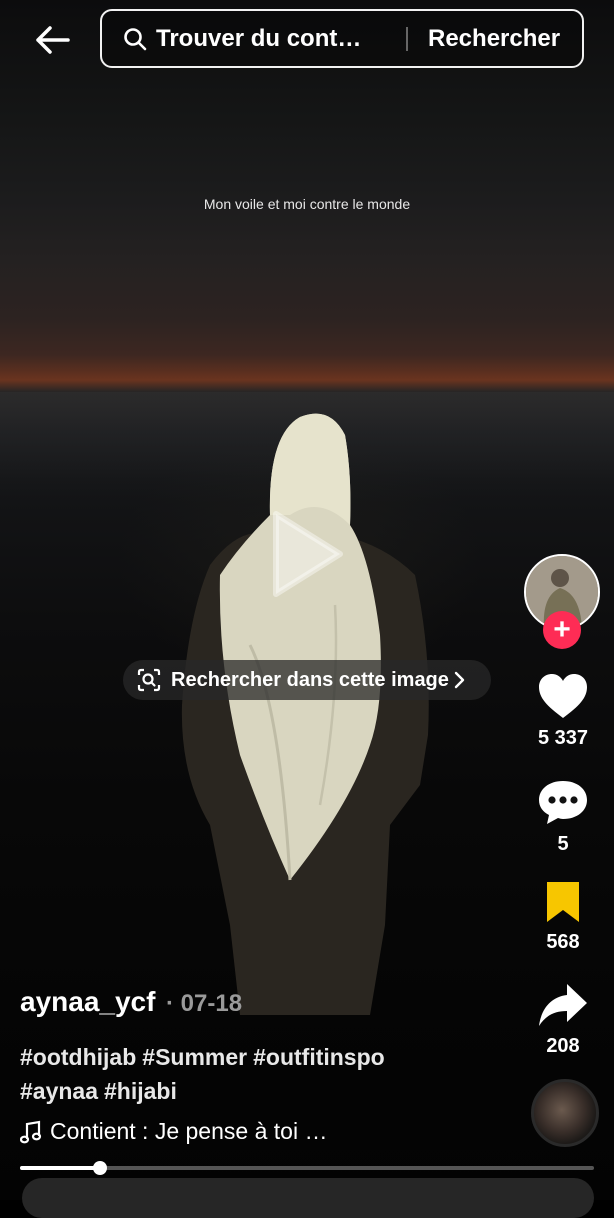 This screenshot has height=1218, width=614. What do you see at coordinates (31, 1131) in the screenshot?
I see `music-note-icon` at bounding box center [31, 1131].